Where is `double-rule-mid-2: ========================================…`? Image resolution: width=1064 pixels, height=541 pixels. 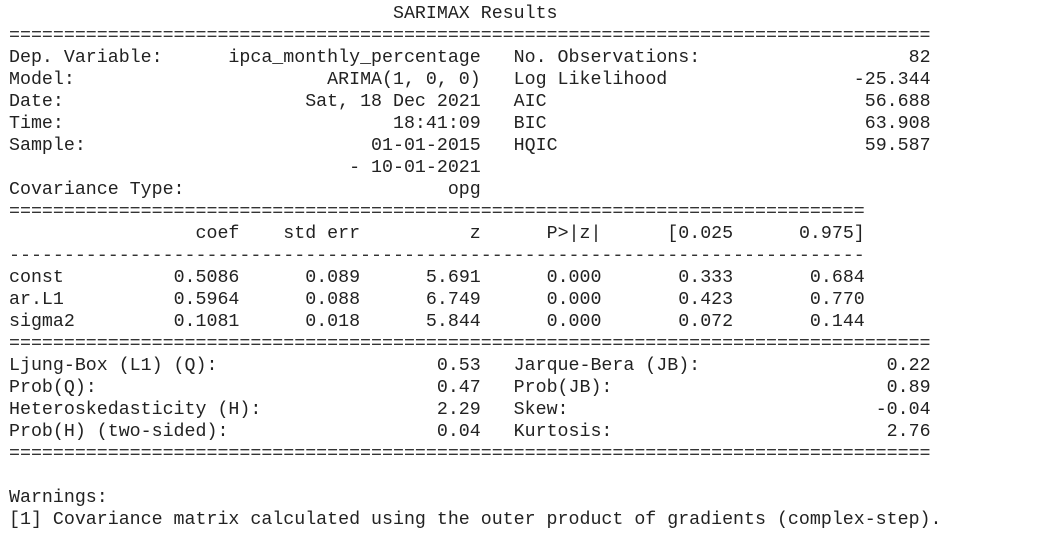
double-rule-mid-2: ========================================… is located at coordinates (470, 344).